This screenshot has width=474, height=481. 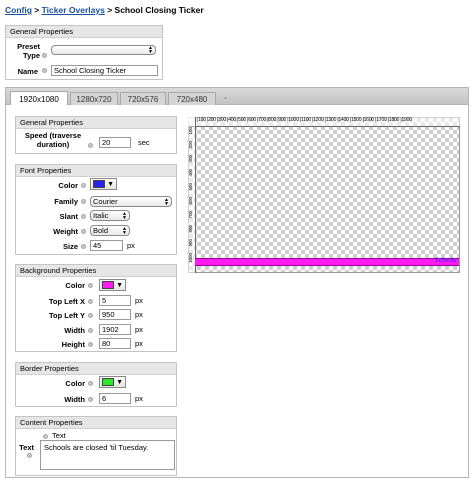 What do you see at coordinates (94, 99) in the screenshot?
I see `tab-1280x720: 1280x720` at bounding box center [94, 99].